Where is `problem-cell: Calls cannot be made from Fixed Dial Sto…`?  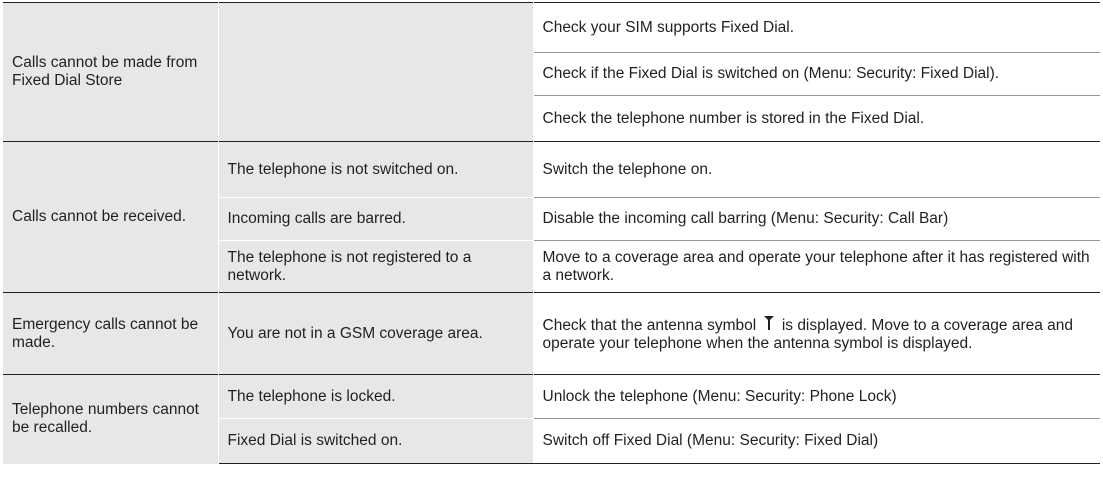
problem-cell: Calls cannot be made from Fixed Dial Sto… is located at coordinates (111, 72).